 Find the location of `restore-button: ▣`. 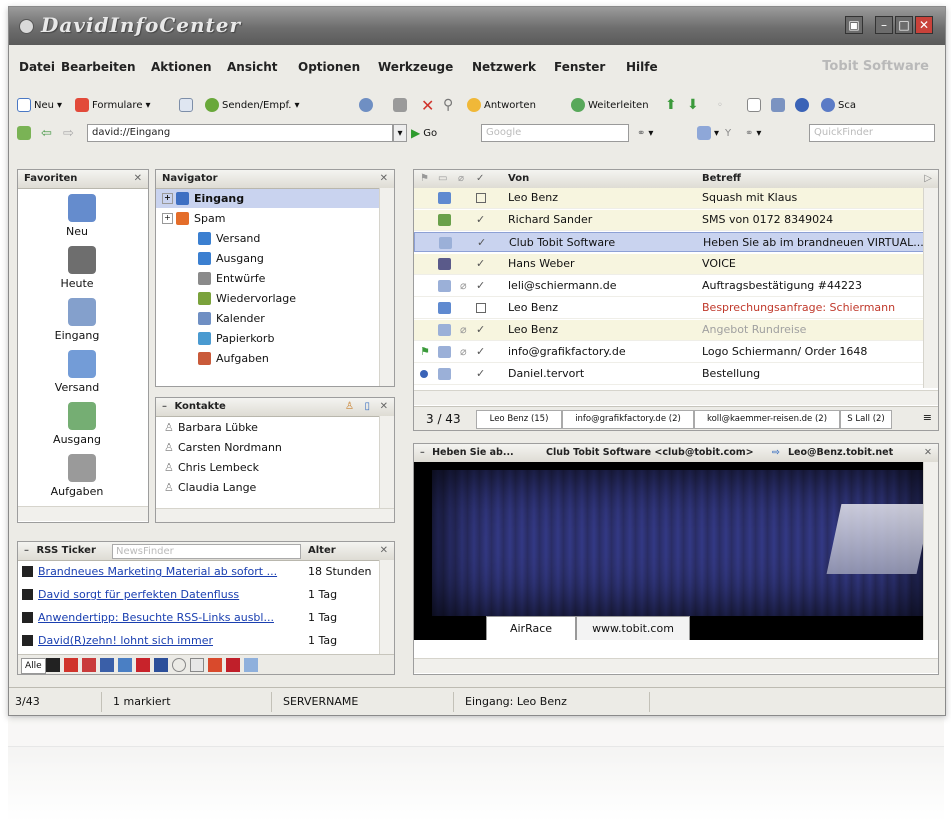

restore-button: ▣ is located at coordinates (854, 25).